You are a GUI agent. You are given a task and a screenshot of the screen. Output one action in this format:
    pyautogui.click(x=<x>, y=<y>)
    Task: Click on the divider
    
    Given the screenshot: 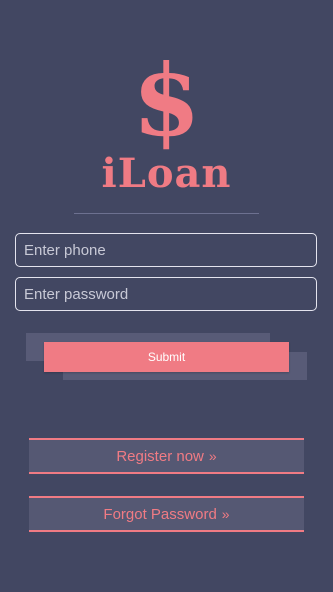 What is the action you would take?
    pyautogui.click(x=166, y=213)
    